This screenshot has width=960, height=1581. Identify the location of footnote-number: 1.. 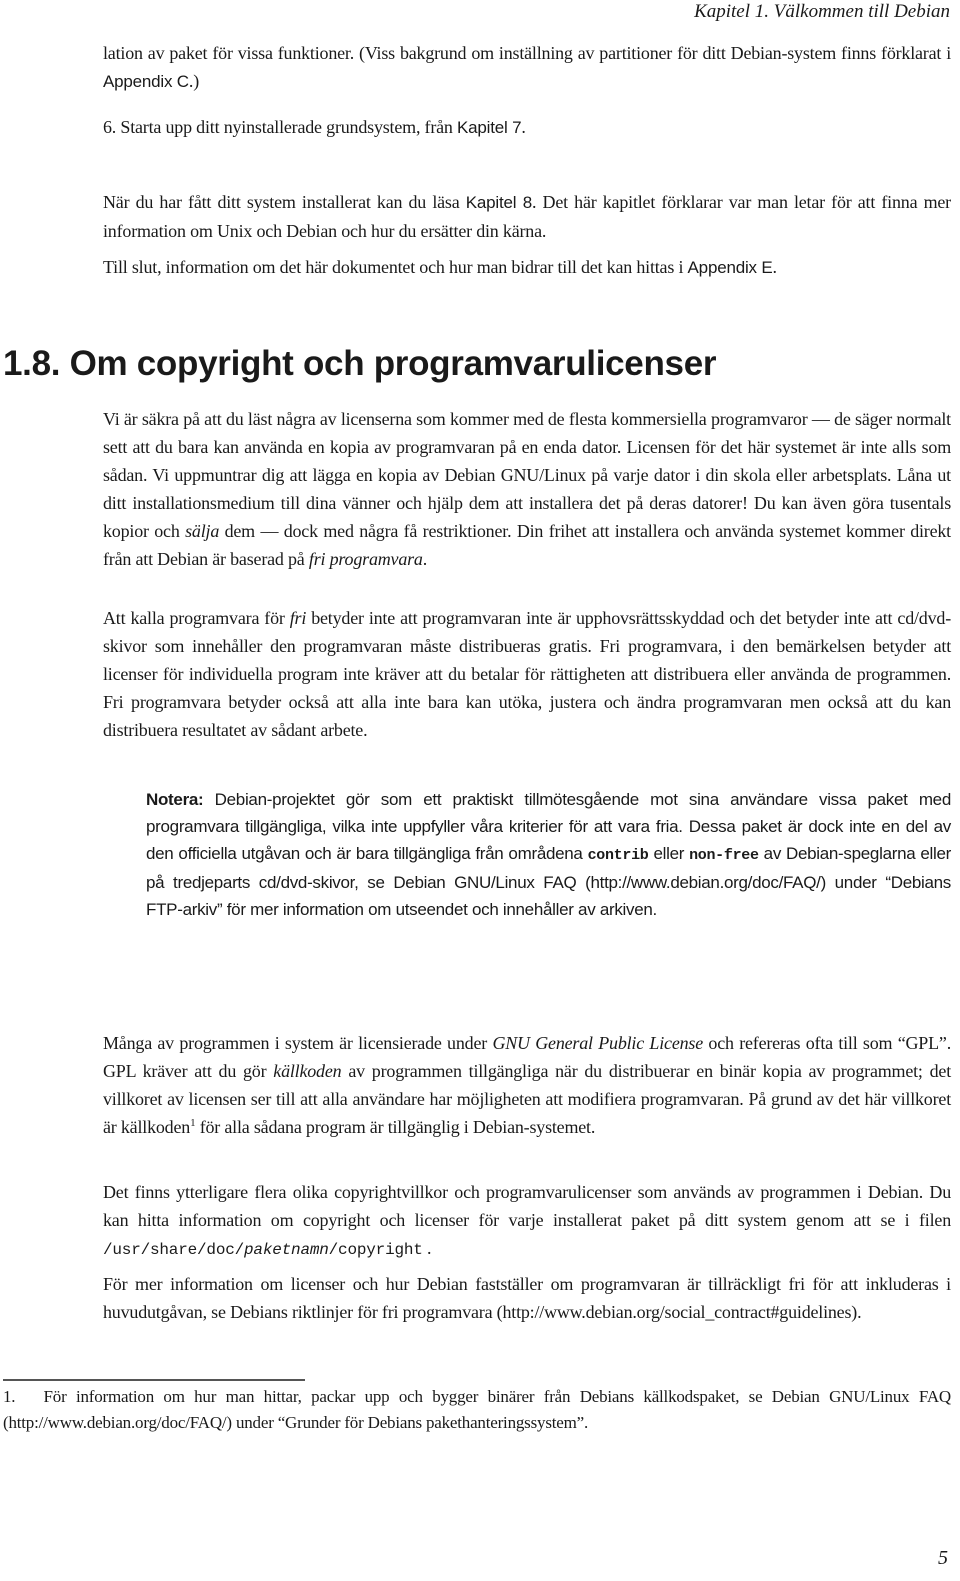
(9, 1396).